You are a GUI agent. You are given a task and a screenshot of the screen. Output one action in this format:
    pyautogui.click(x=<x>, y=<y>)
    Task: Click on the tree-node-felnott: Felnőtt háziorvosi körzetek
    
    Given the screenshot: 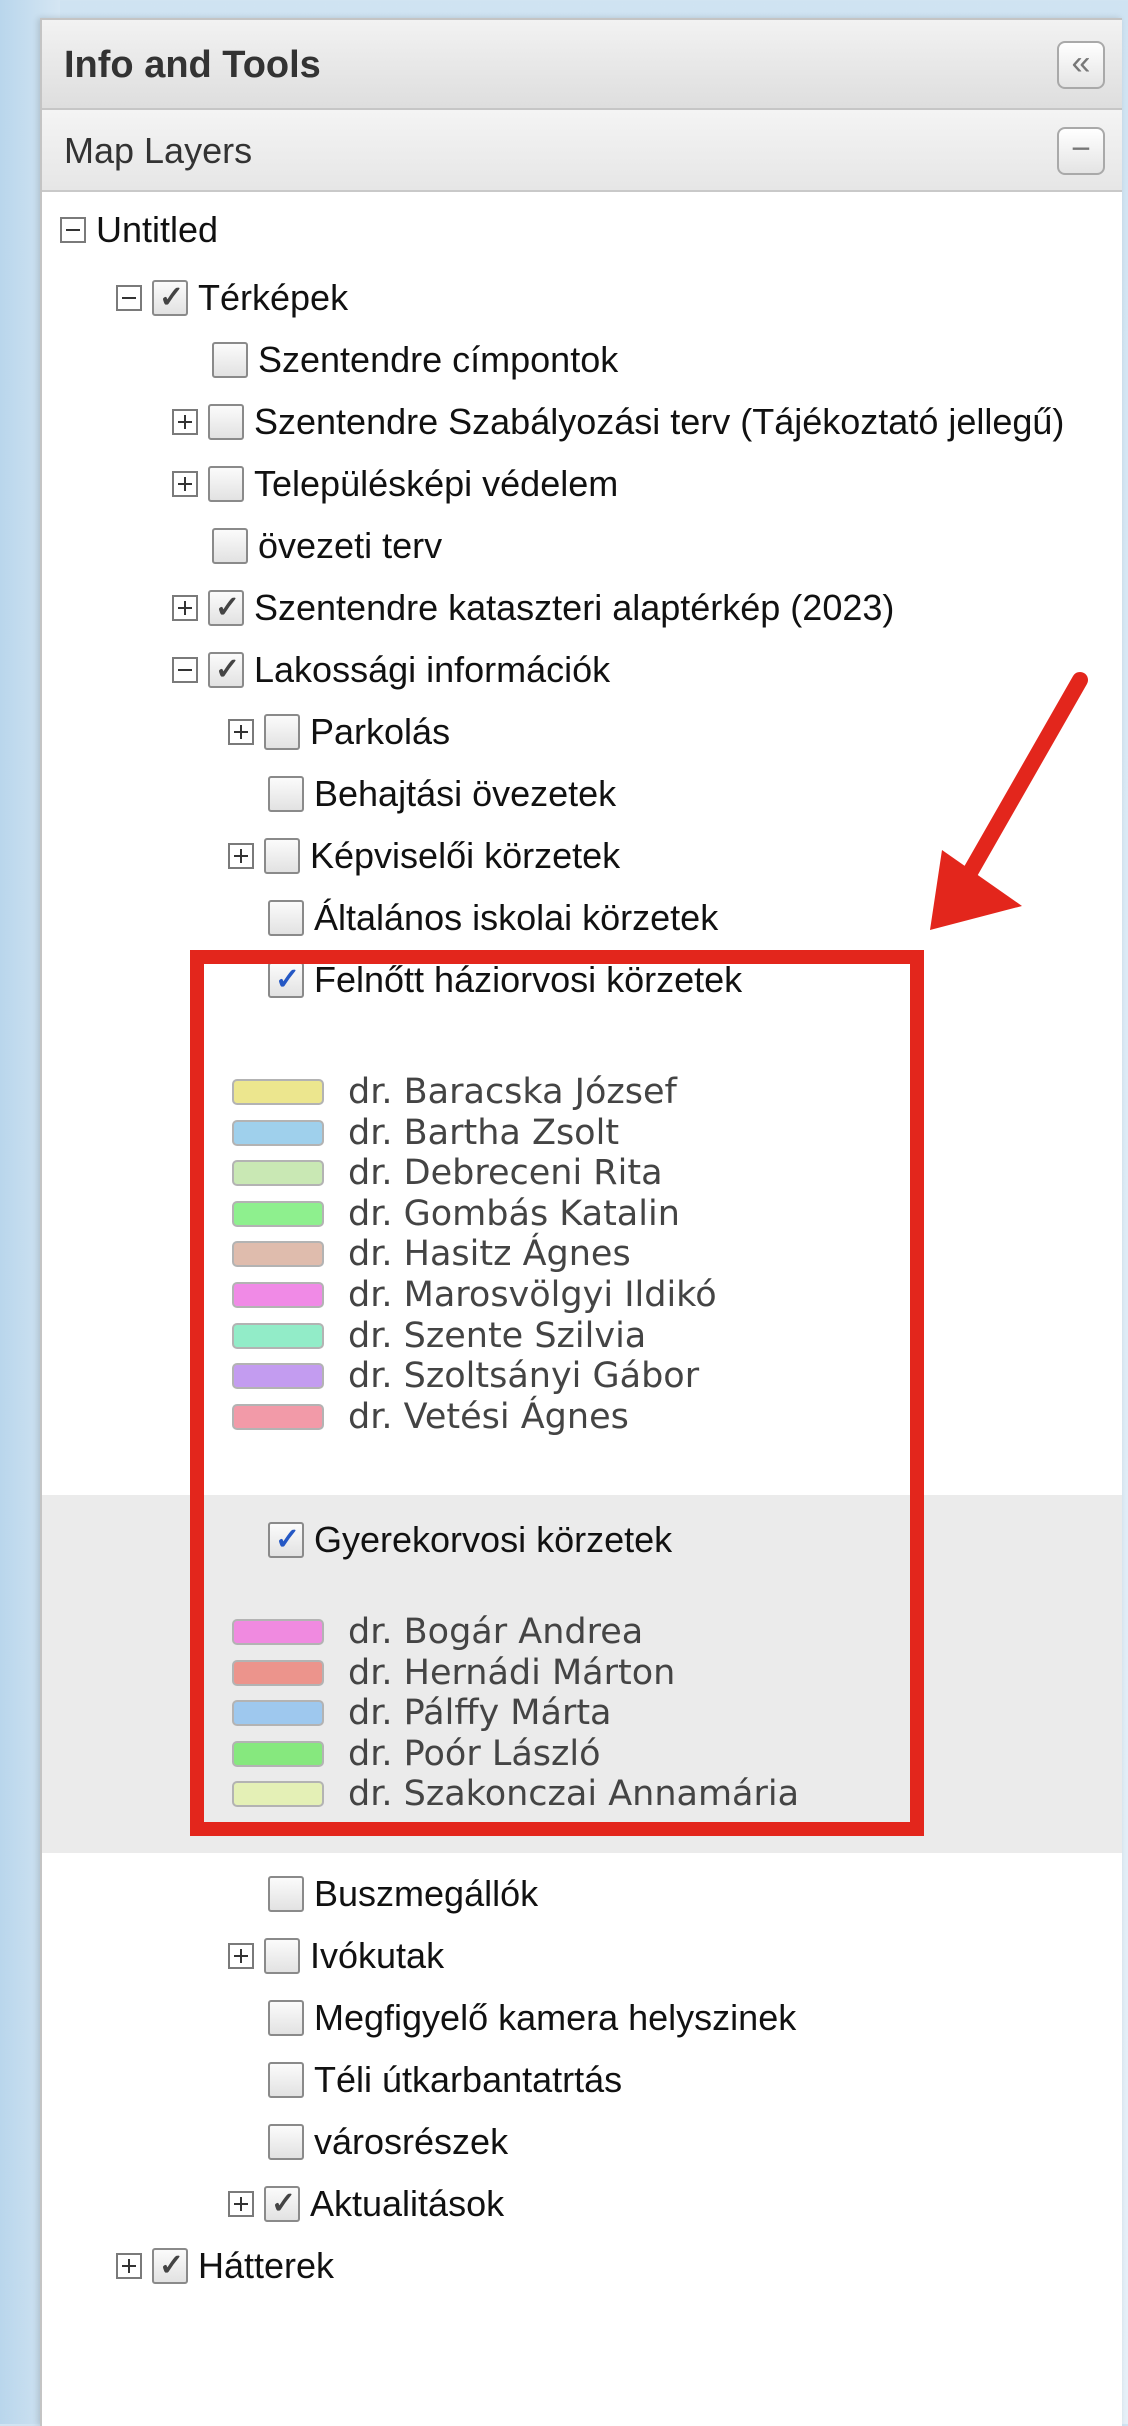 What is the action you would take?
    pyautogui.click(x=505, y=980)
    